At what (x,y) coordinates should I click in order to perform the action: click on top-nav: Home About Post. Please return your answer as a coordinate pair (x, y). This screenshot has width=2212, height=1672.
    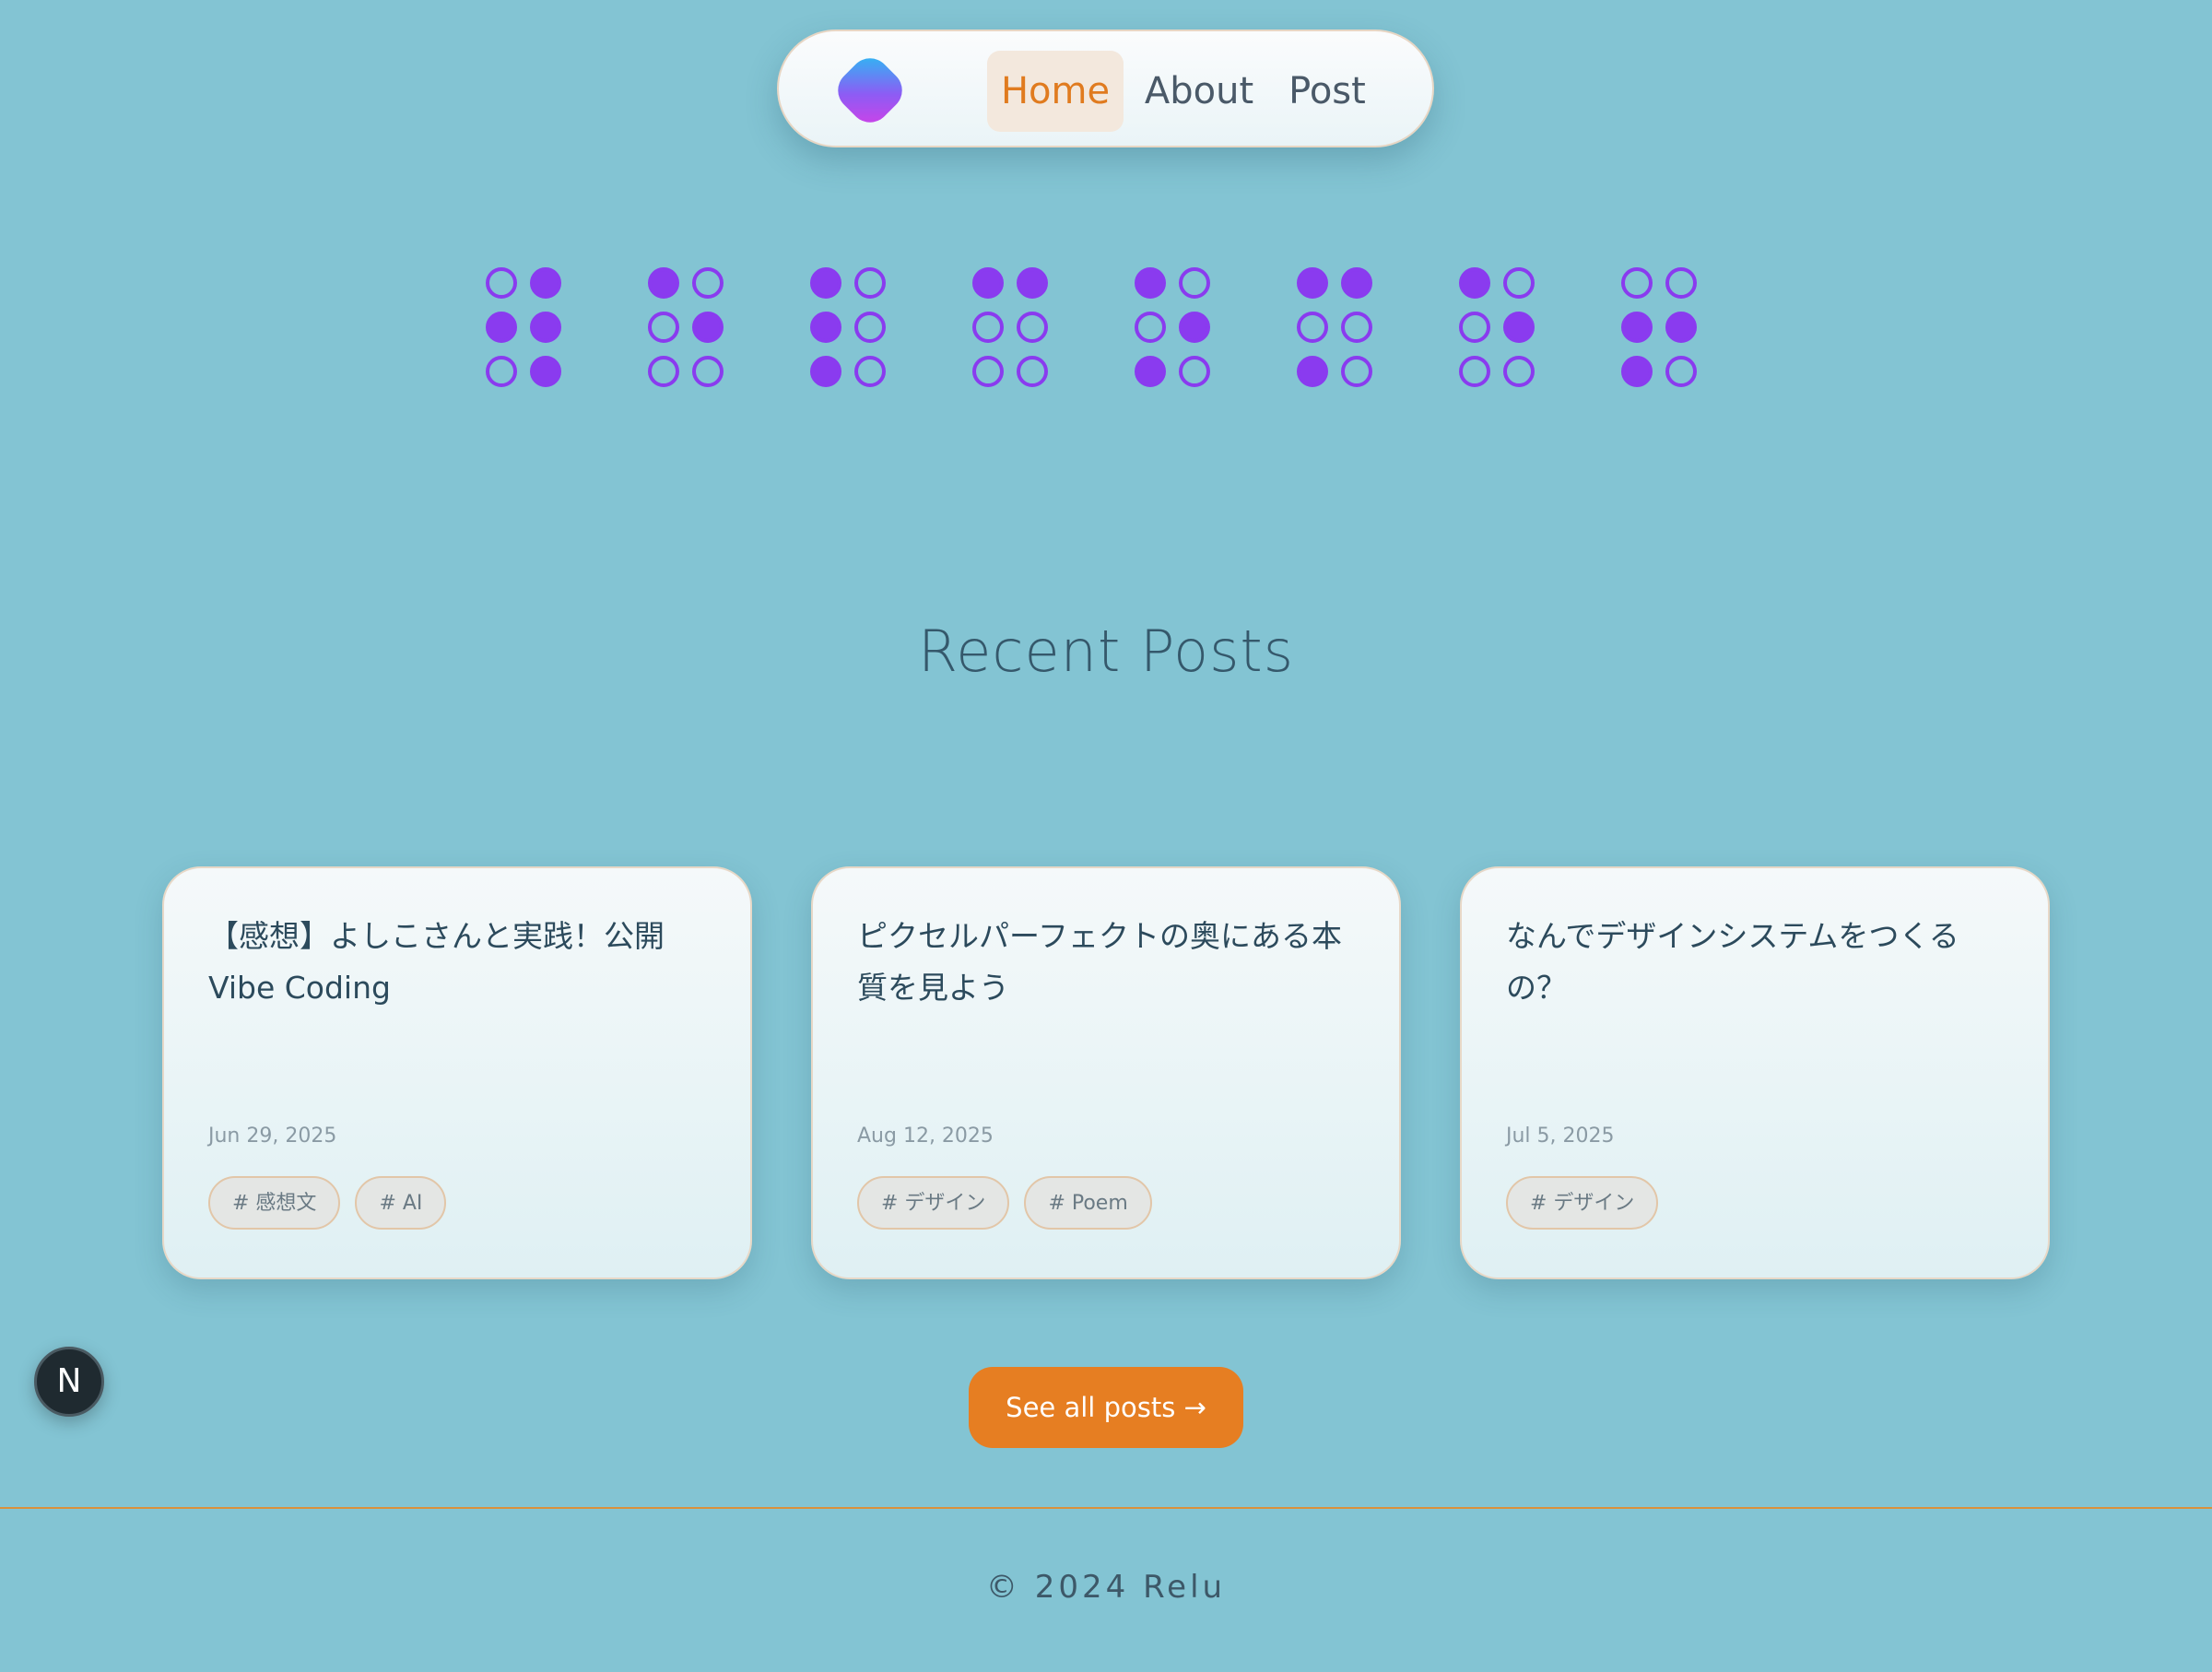
    Looking at the image, I should click on (1105, 88).